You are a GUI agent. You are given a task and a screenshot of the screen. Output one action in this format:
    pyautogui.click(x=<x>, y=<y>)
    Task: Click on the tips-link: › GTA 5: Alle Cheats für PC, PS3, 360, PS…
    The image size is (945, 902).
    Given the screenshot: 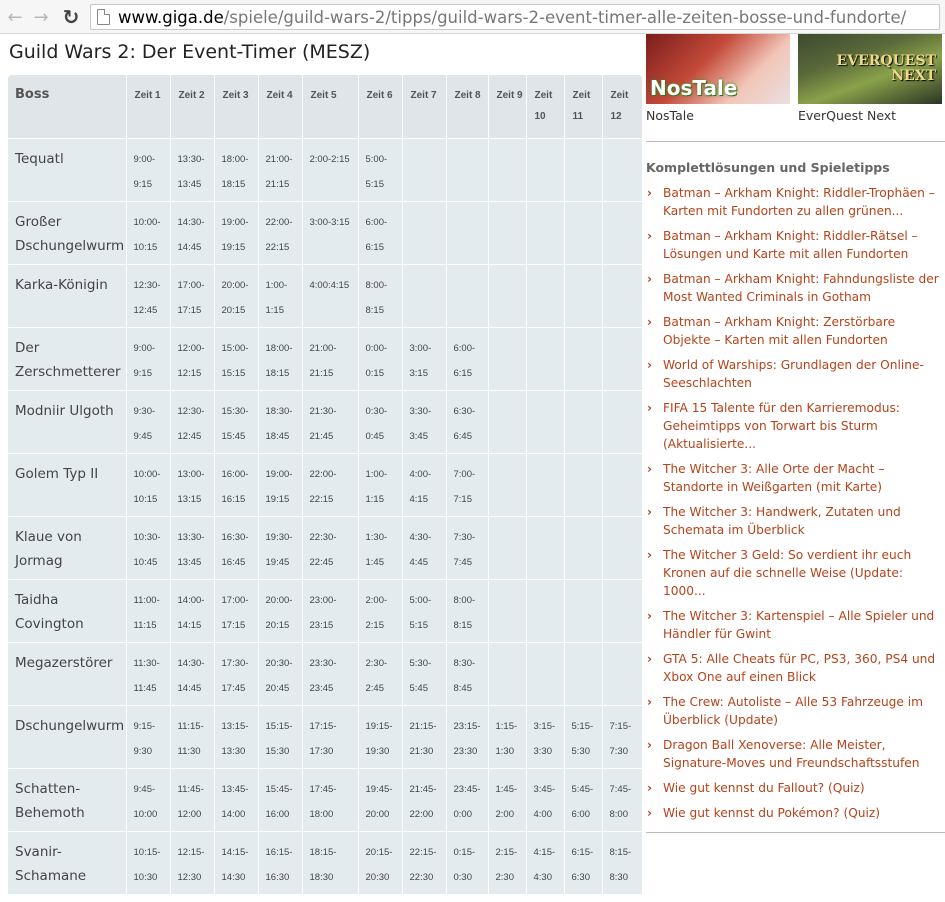 What is the action you would take?
    pyautogui.click(x=795, y=668)
    